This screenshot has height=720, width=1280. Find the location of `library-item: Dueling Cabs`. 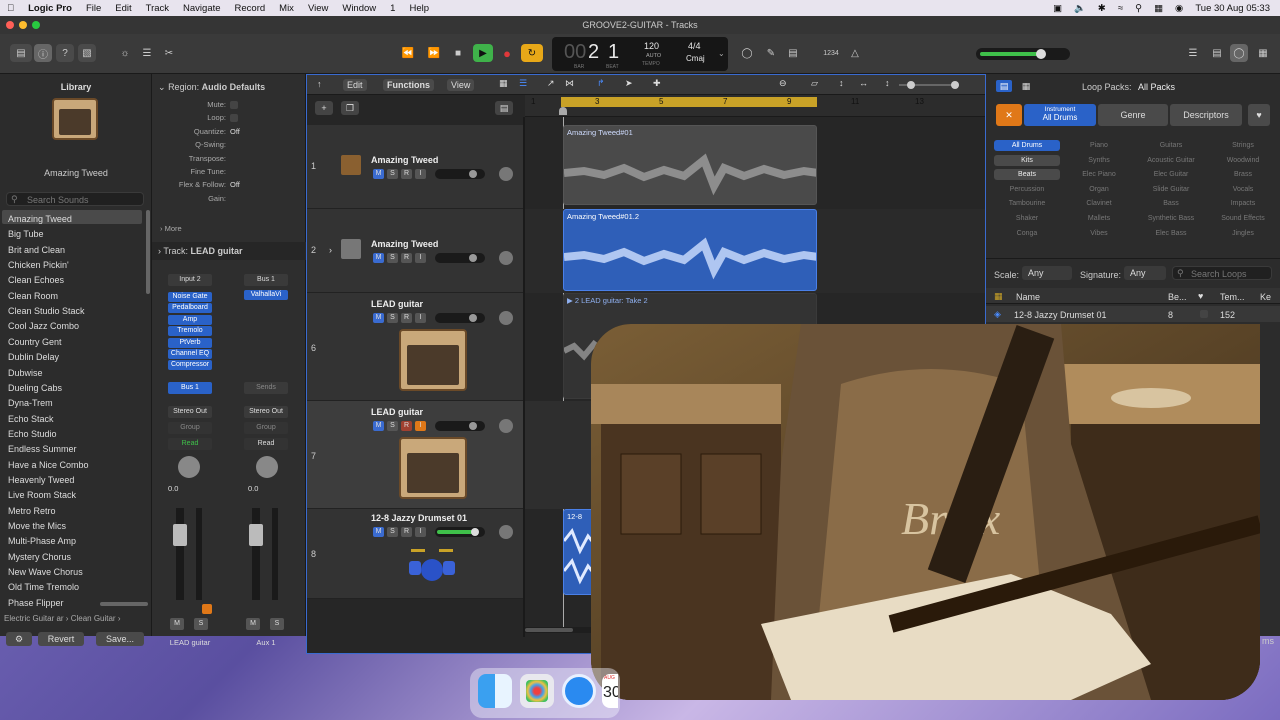

library-item: Dueling Cabs is located at coordinates (35, 388).